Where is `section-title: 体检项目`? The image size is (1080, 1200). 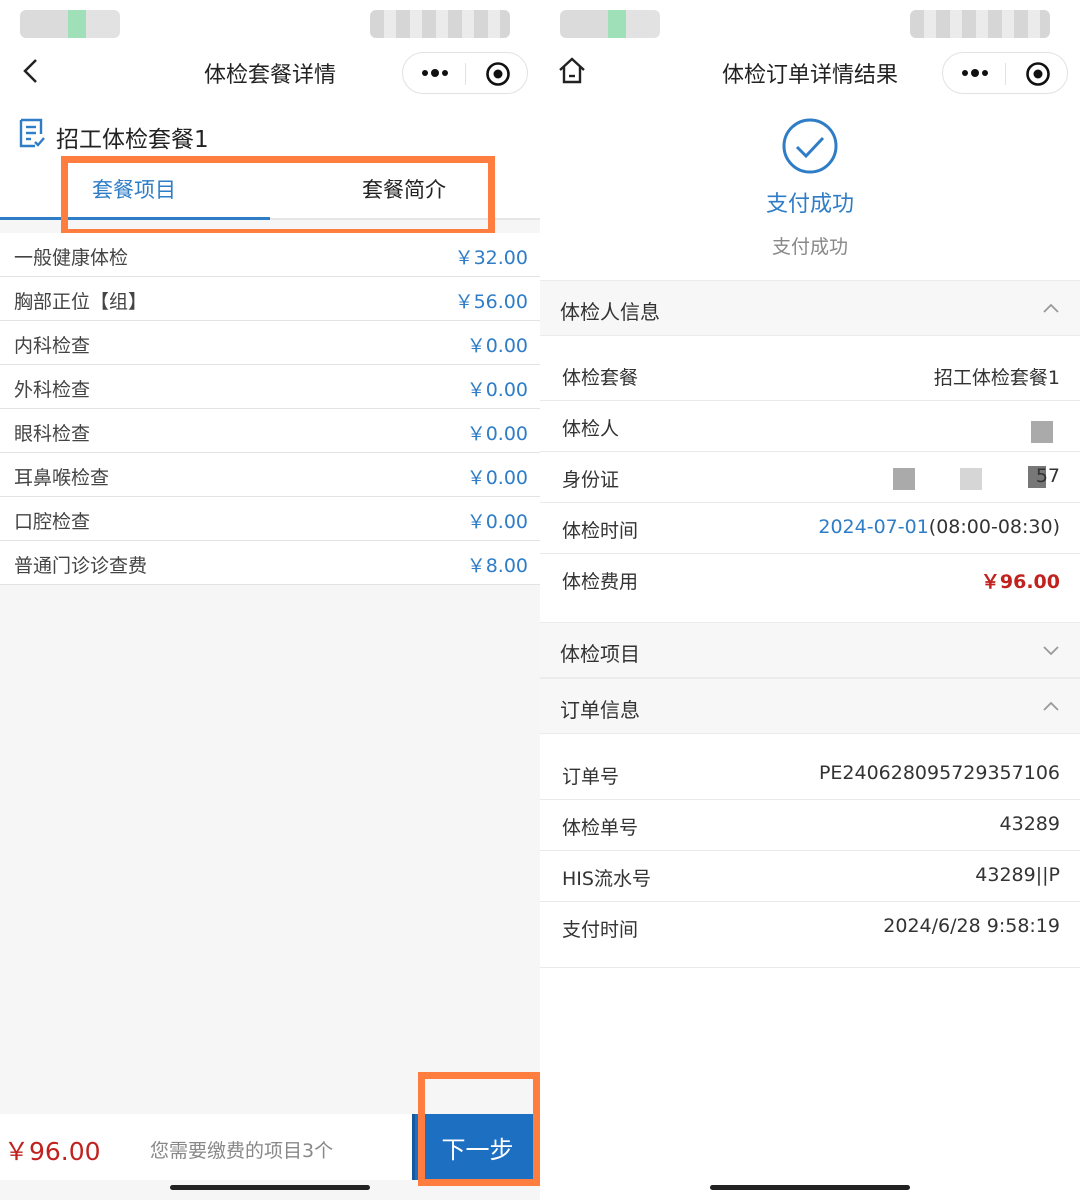
section-title: 体检项目 is located at coordinates (600, 654).